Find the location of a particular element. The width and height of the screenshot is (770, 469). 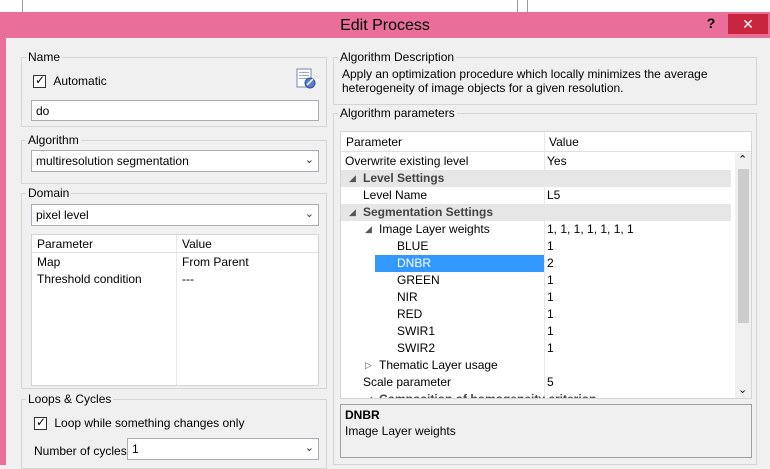

param-label: BLUE is located at coordinates (413, 246).